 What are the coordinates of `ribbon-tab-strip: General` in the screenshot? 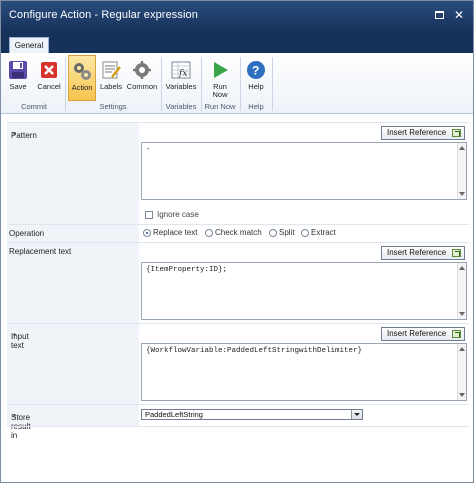 It's located at (237, 42).